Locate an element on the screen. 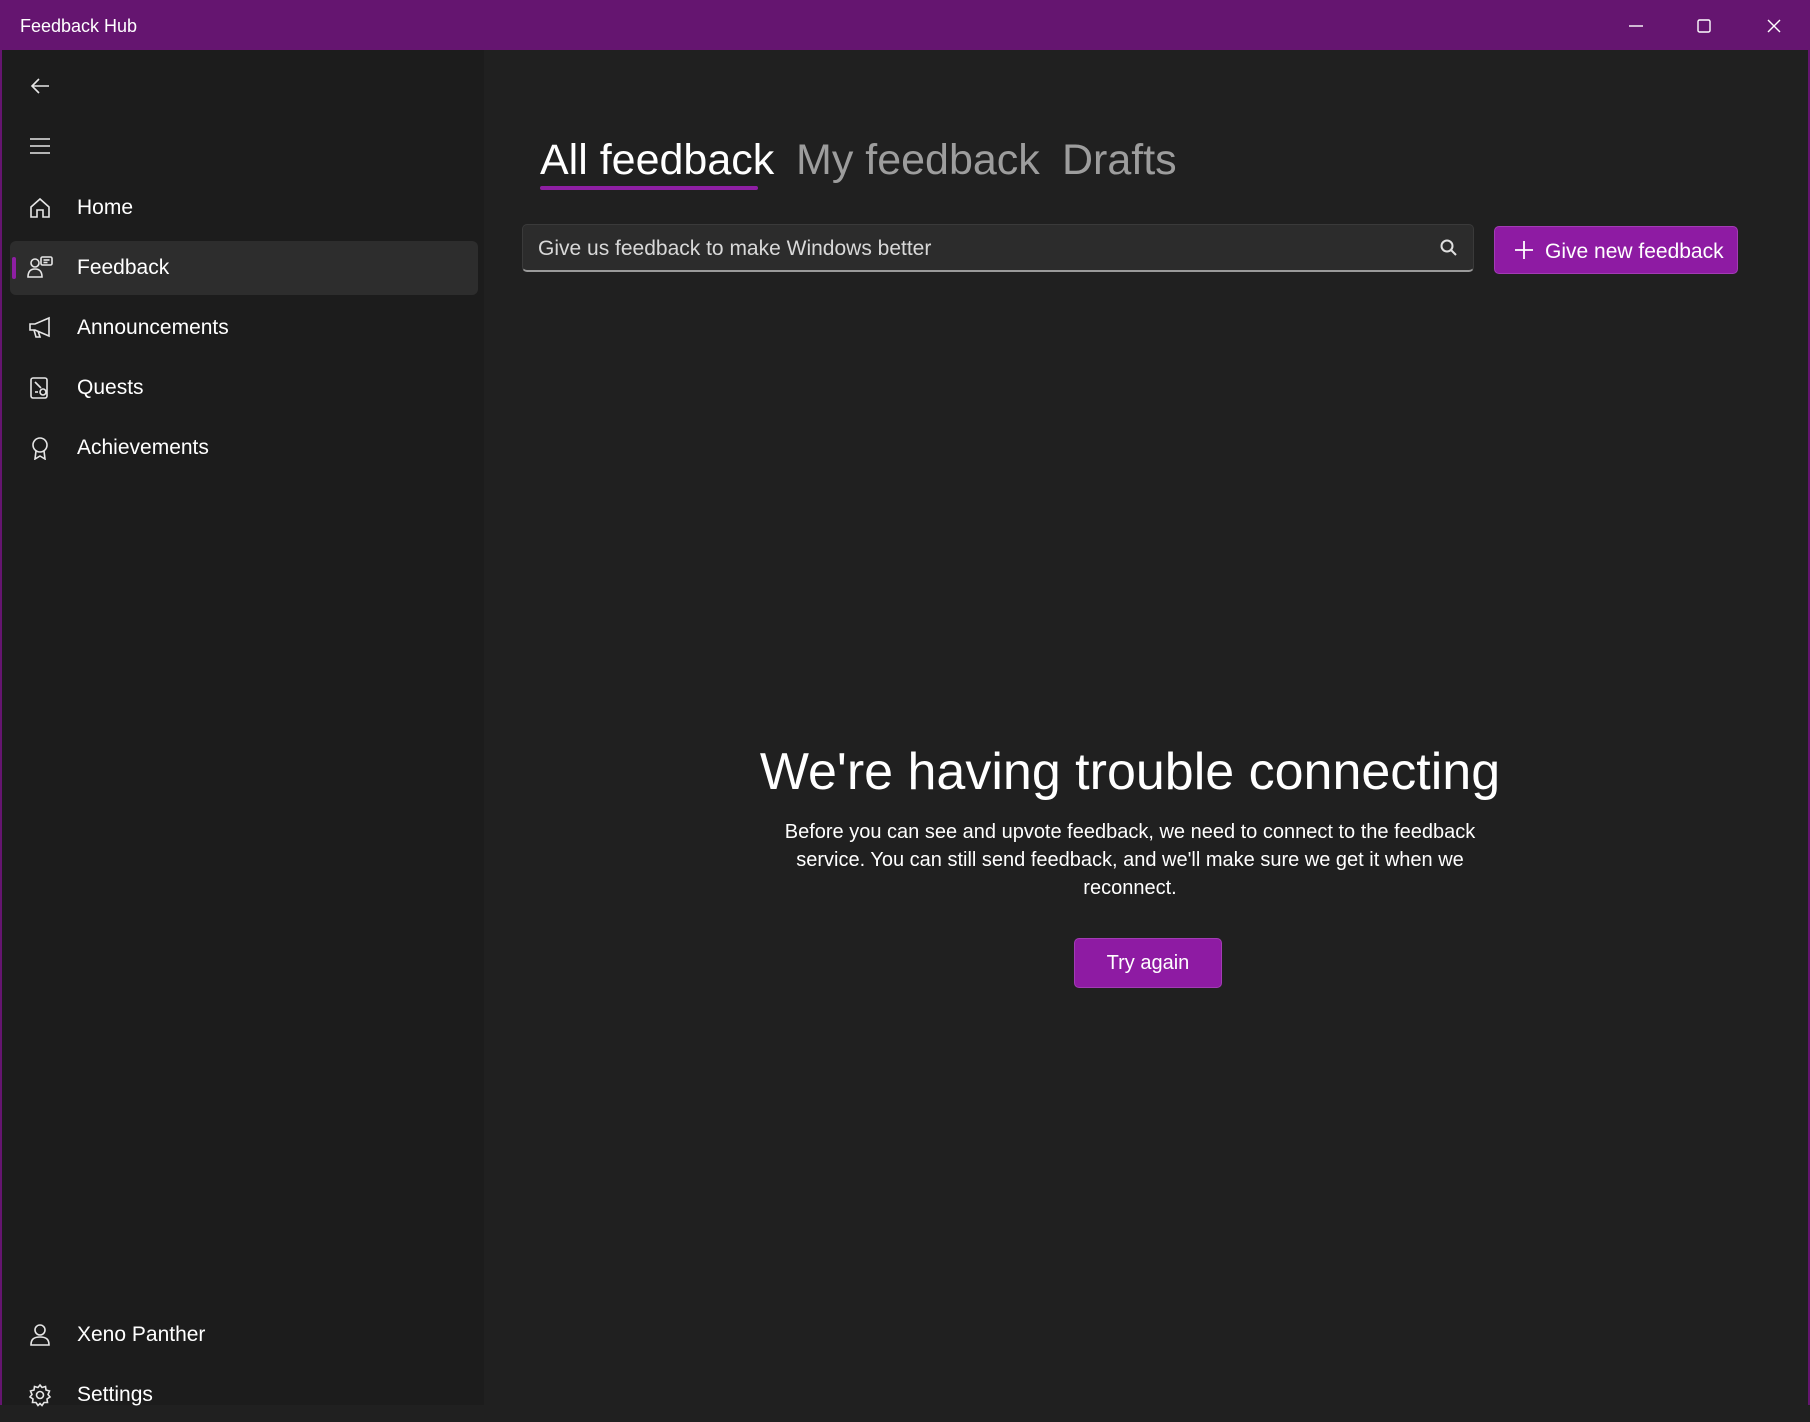 The image size is (1810, 1422). close-icon is located at coordinates (1774, 26).